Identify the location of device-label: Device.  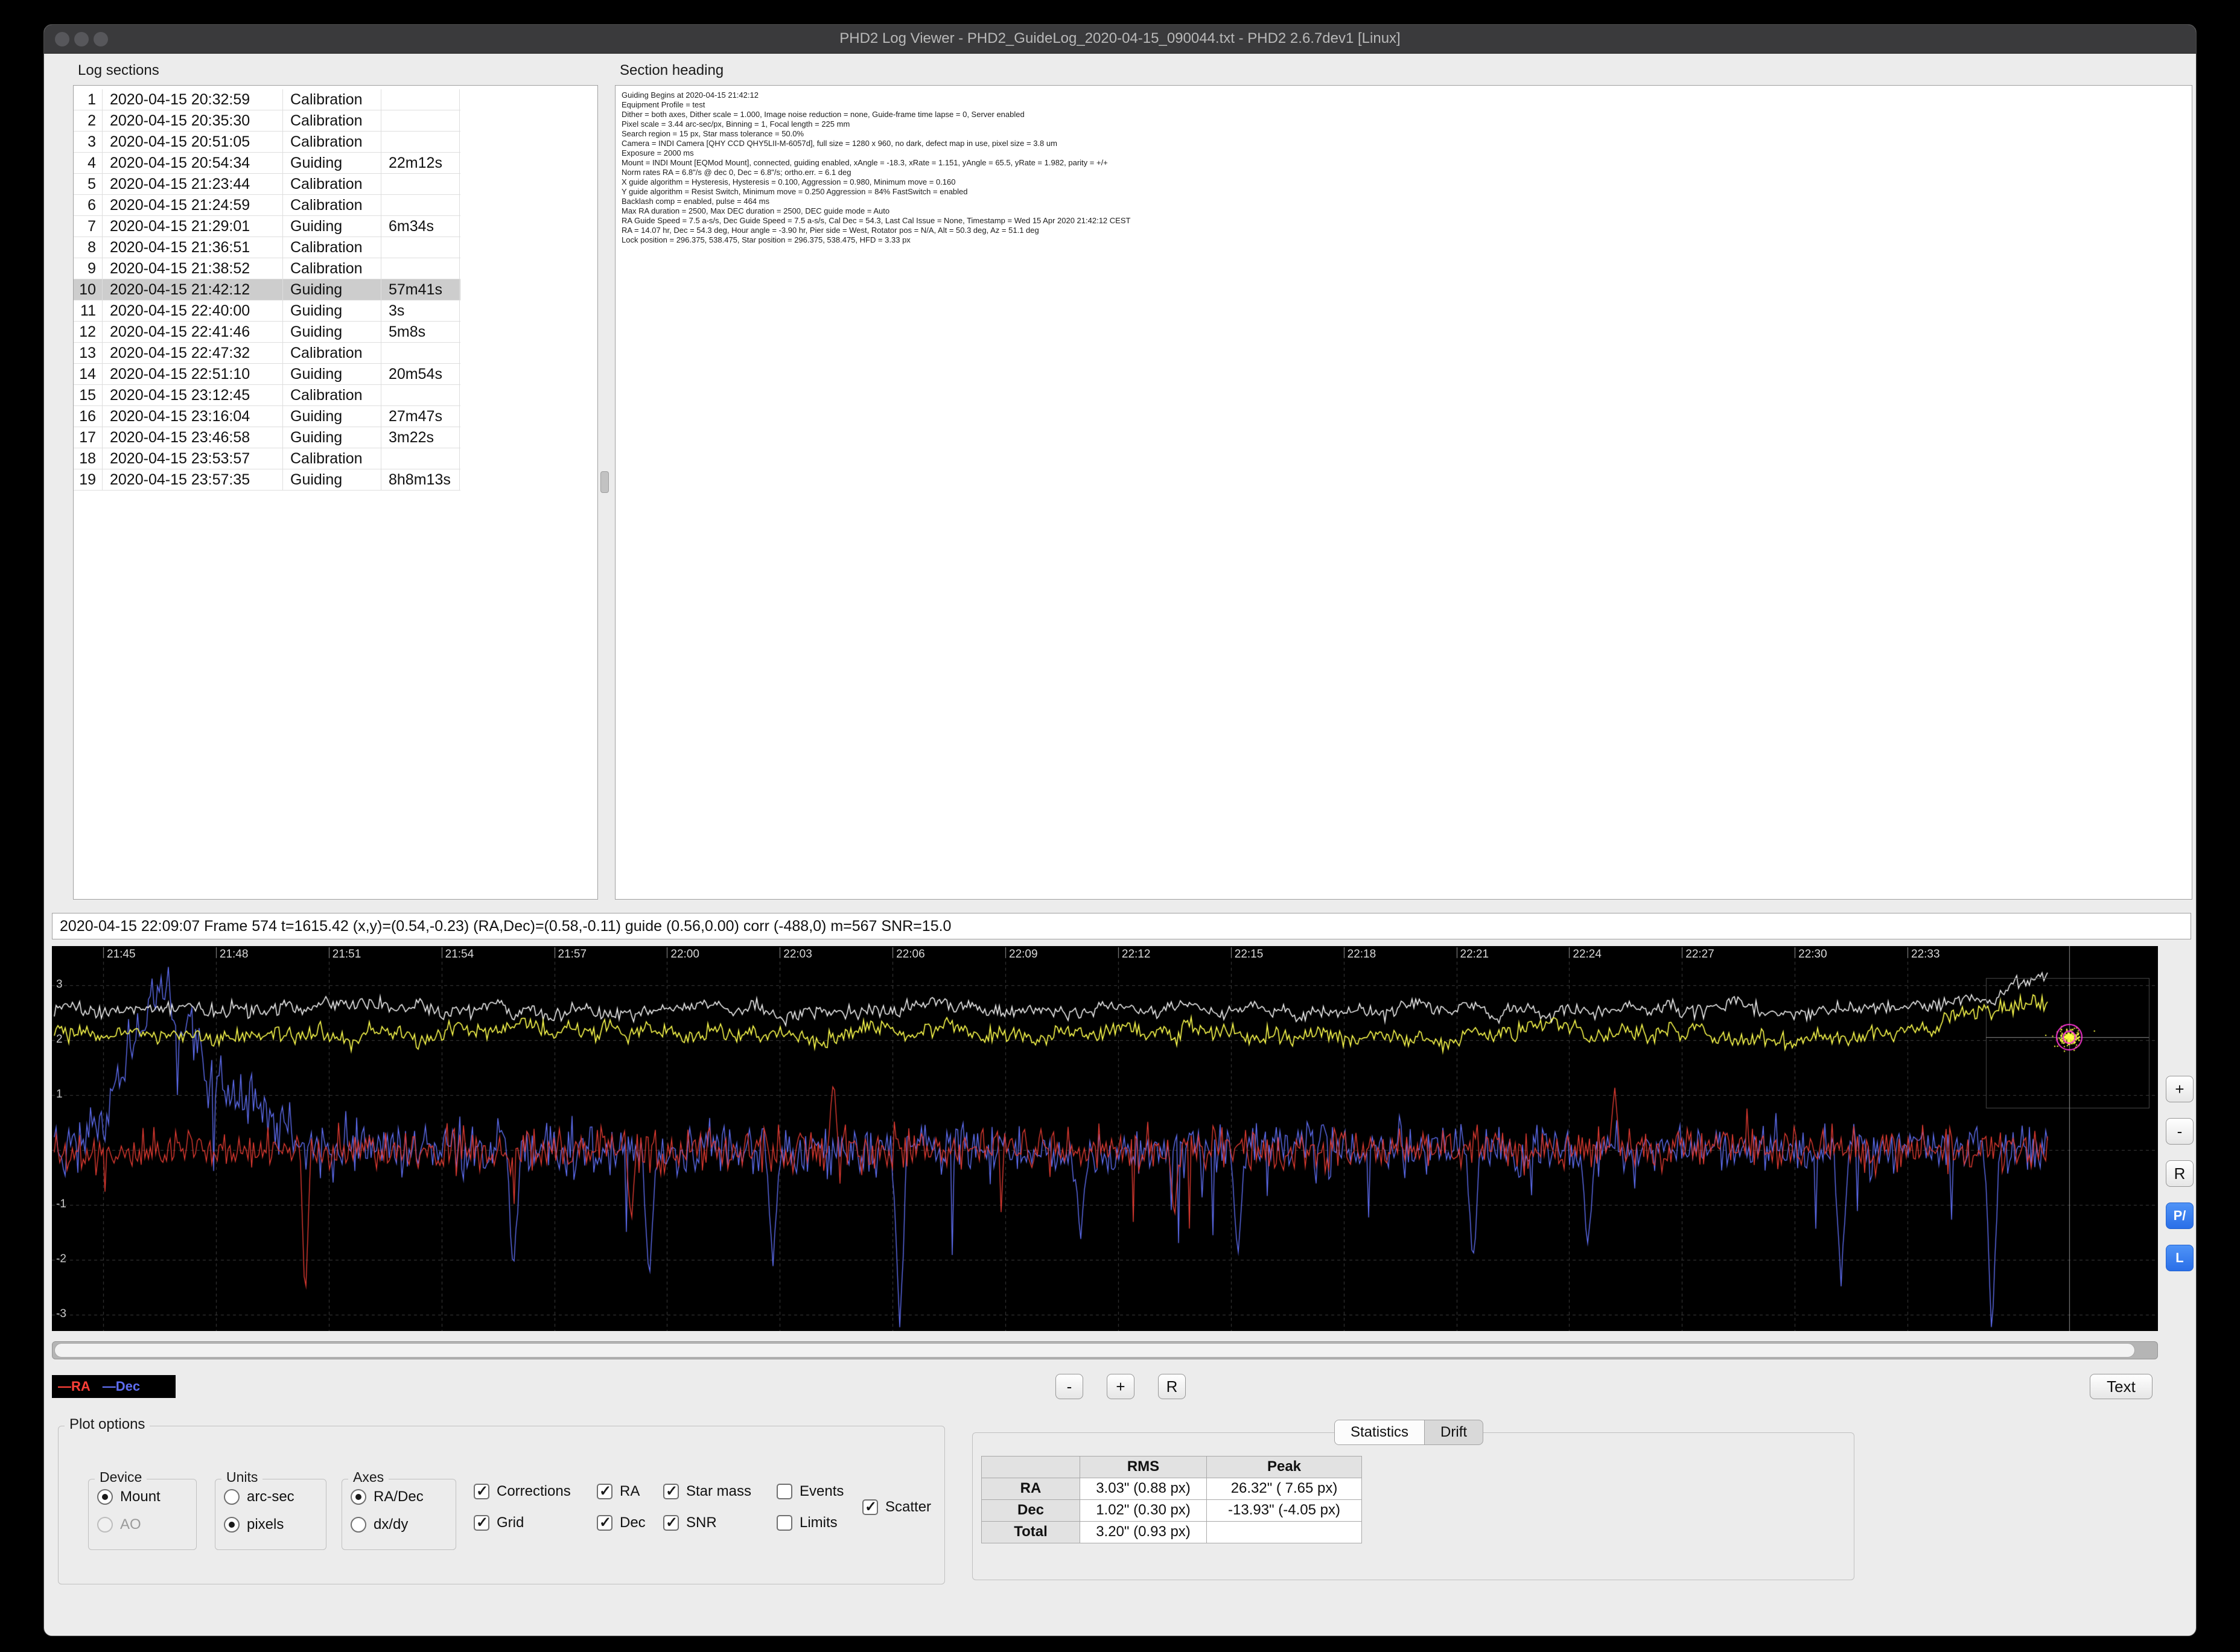
(121, 1477).